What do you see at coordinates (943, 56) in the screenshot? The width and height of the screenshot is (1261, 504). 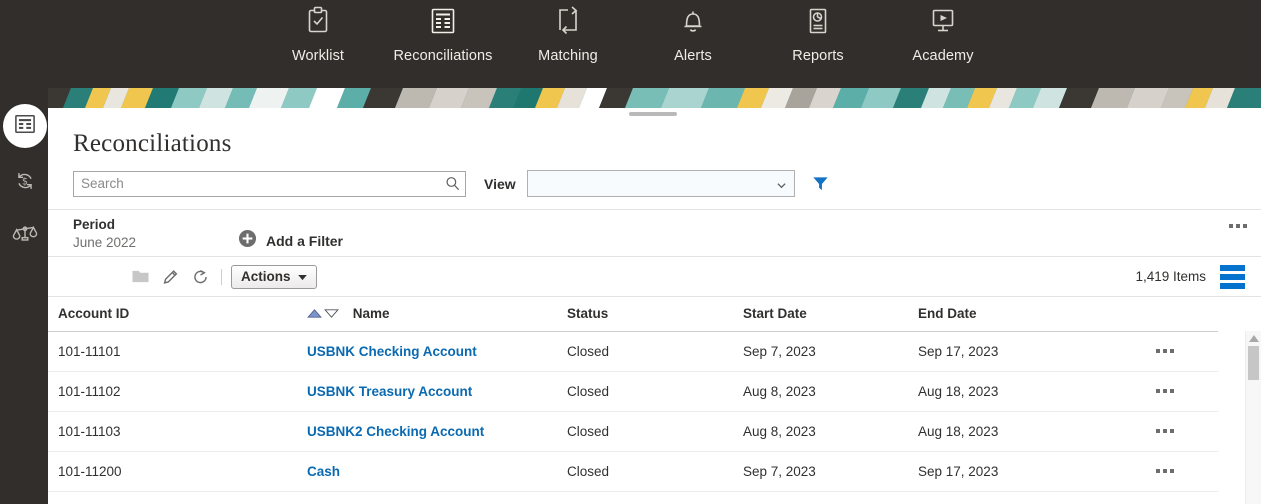 I see `nav-label: Academy` at bounding box center [943, 56].